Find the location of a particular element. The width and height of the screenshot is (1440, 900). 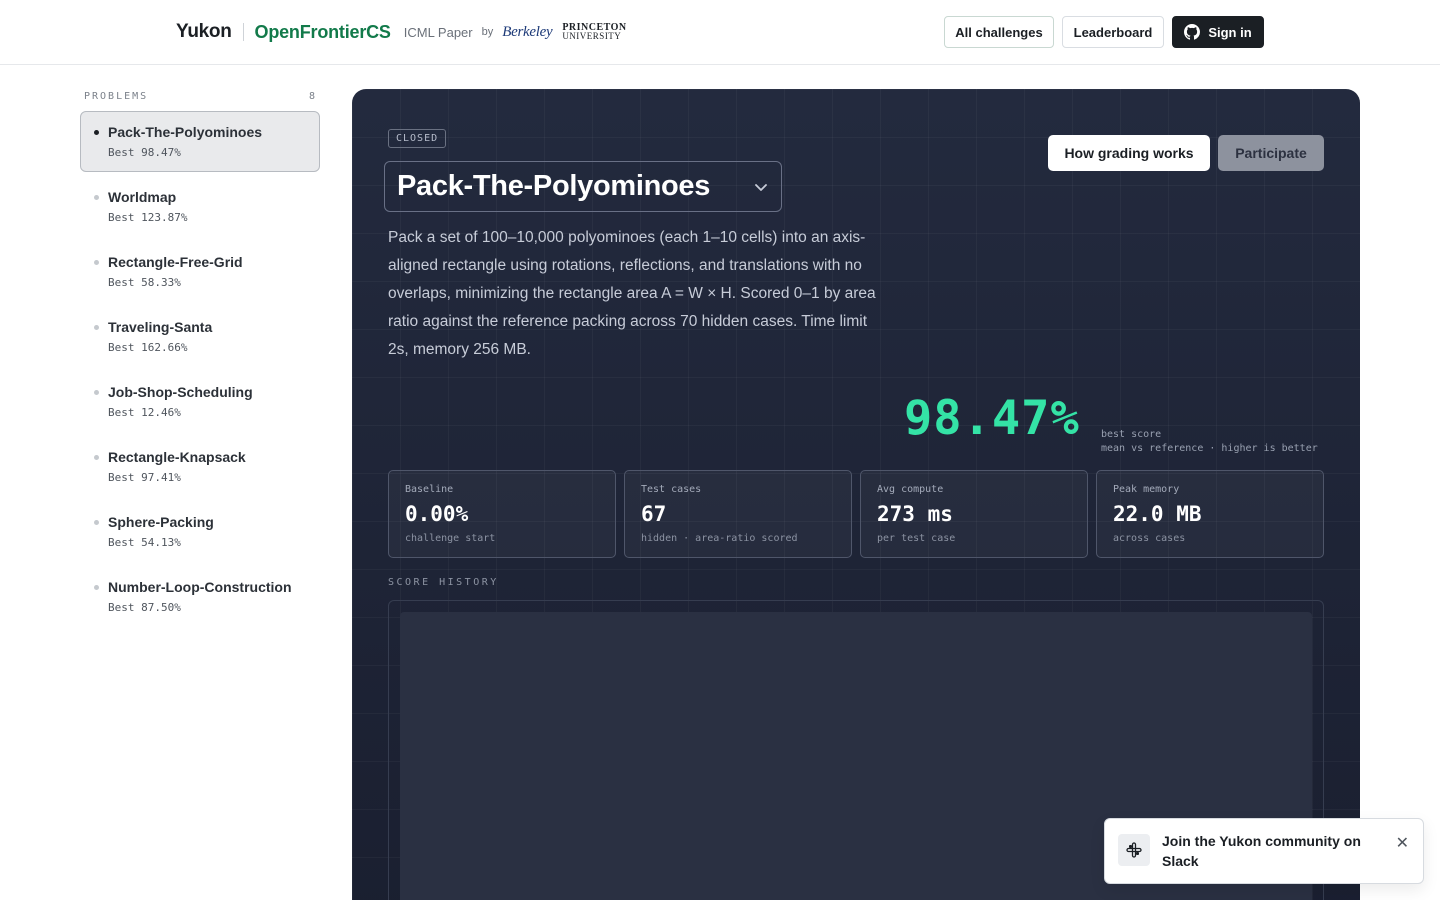

stat-card-test-cases: Test cases 67 hidden · area-ratio scored is located at coordinates (738, 514).